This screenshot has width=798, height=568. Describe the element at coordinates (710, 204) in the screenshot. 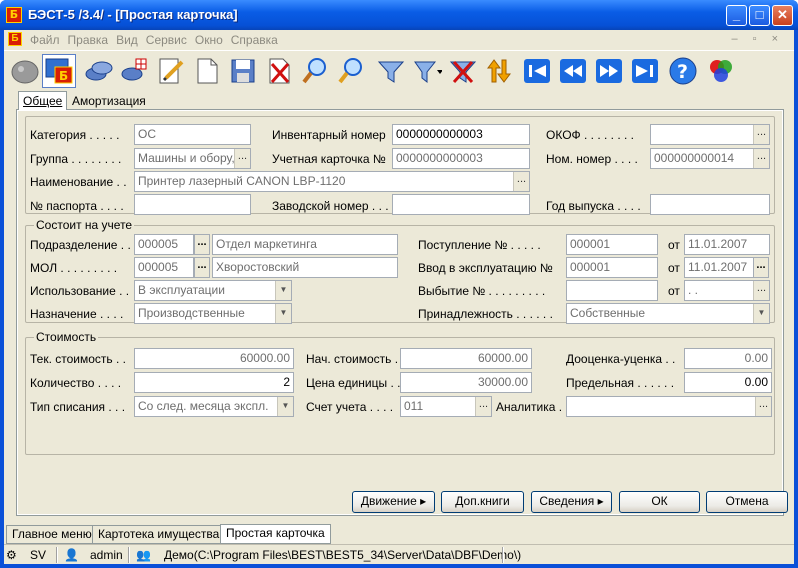

I see `year-field` at that location.